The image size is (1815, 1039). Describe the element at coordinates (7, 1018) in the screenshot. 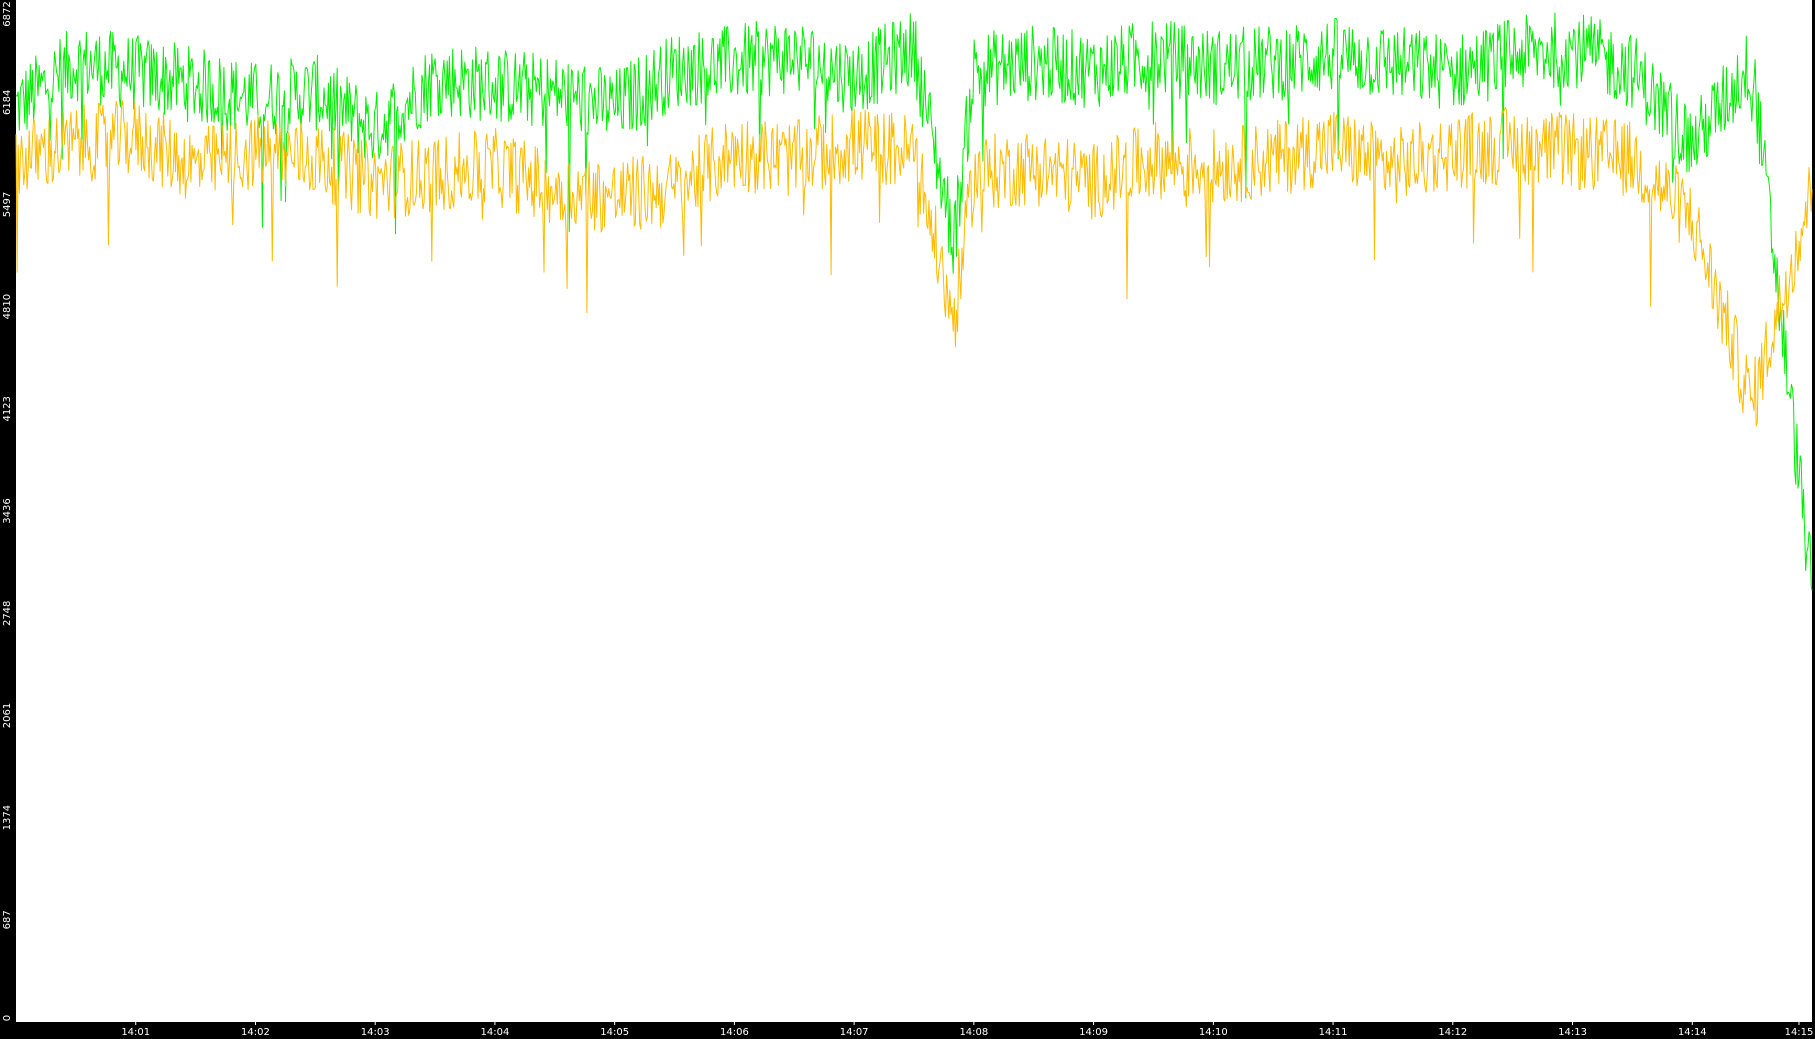

I see `y-tick-label: 0` at that location.